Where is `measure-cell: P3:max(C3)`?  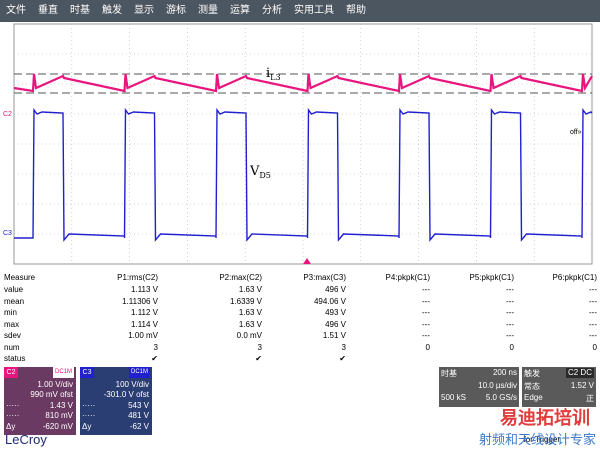 measure-cell: P3:max(C3) is located at coordinates (324, 277).